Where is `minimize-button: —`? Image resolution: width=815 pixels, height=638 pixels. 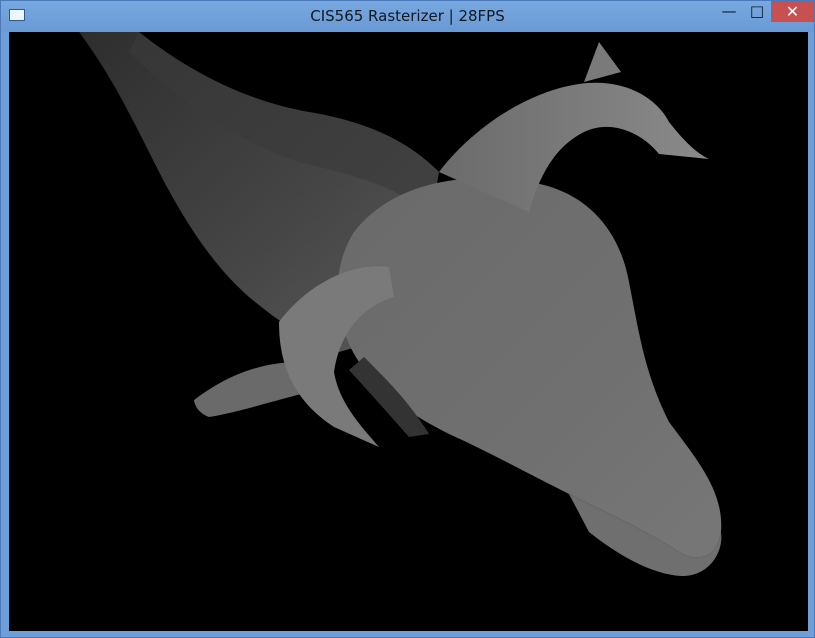
minimize-button: — is located at coordinates (729, 11).